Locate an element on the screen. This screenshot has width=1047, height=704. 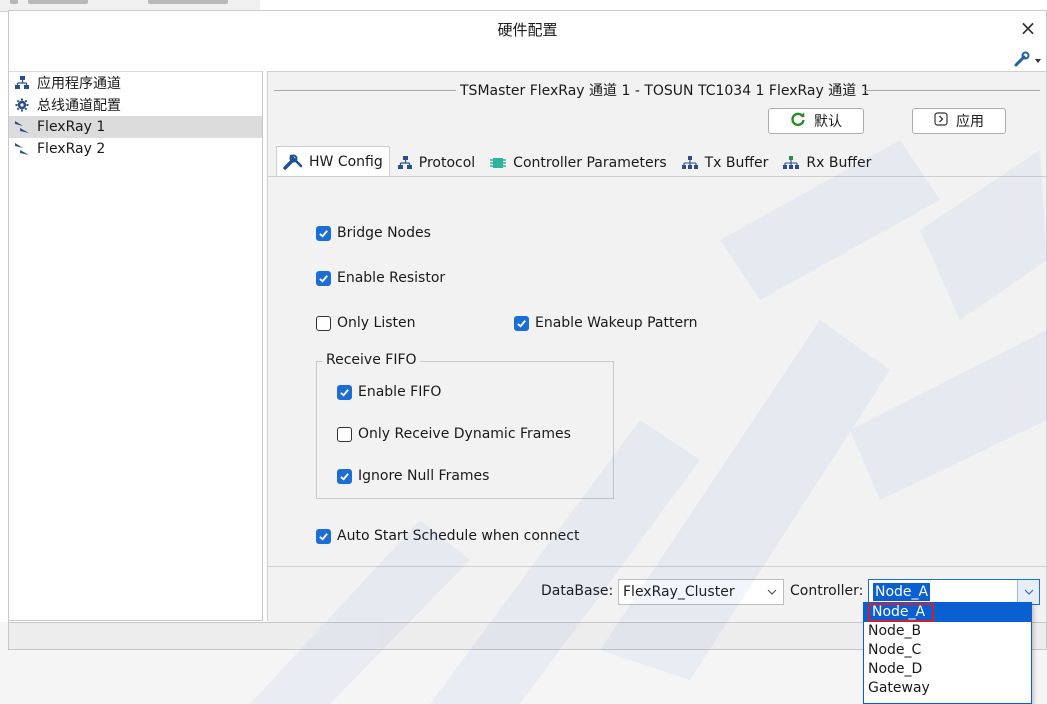
tab-tx-buffer: Tx Buffer is located at coordinates (725, 162).